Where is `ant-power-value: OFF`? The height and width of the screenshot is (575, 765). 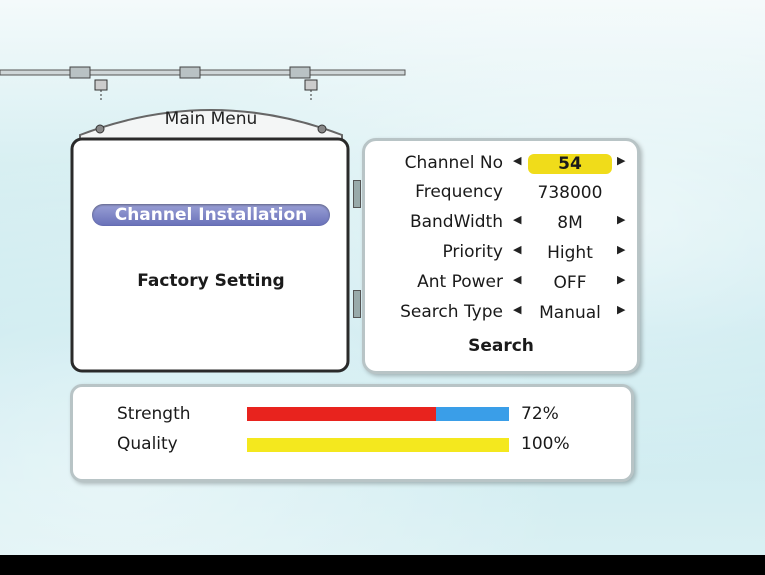
ant-power-value: OFF is located at coordinates (570, 283).